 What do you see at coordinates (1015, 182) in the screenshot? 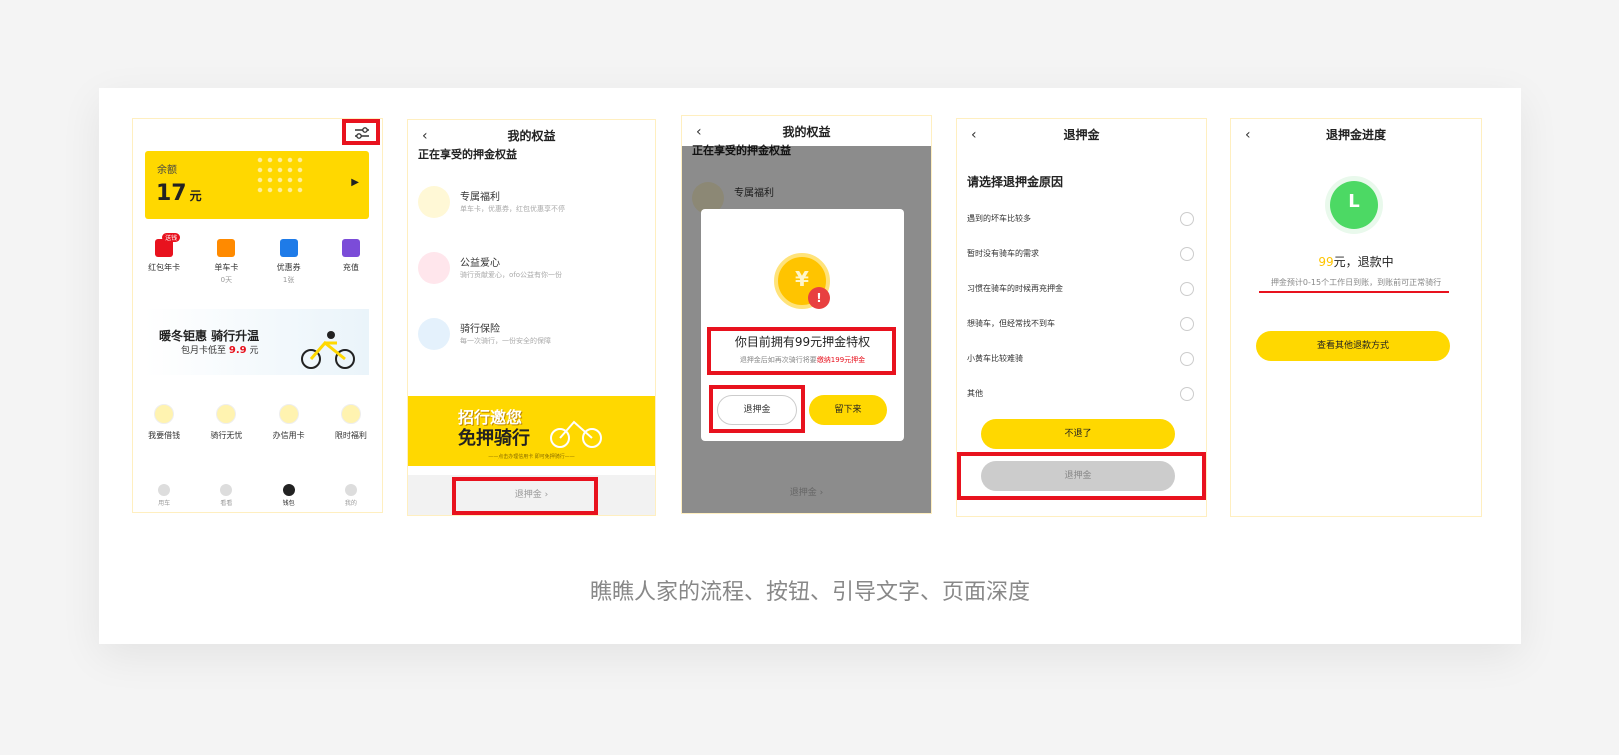
I see `reason-heading: 请选择退押金原因` at bounding box center [1015, 182].